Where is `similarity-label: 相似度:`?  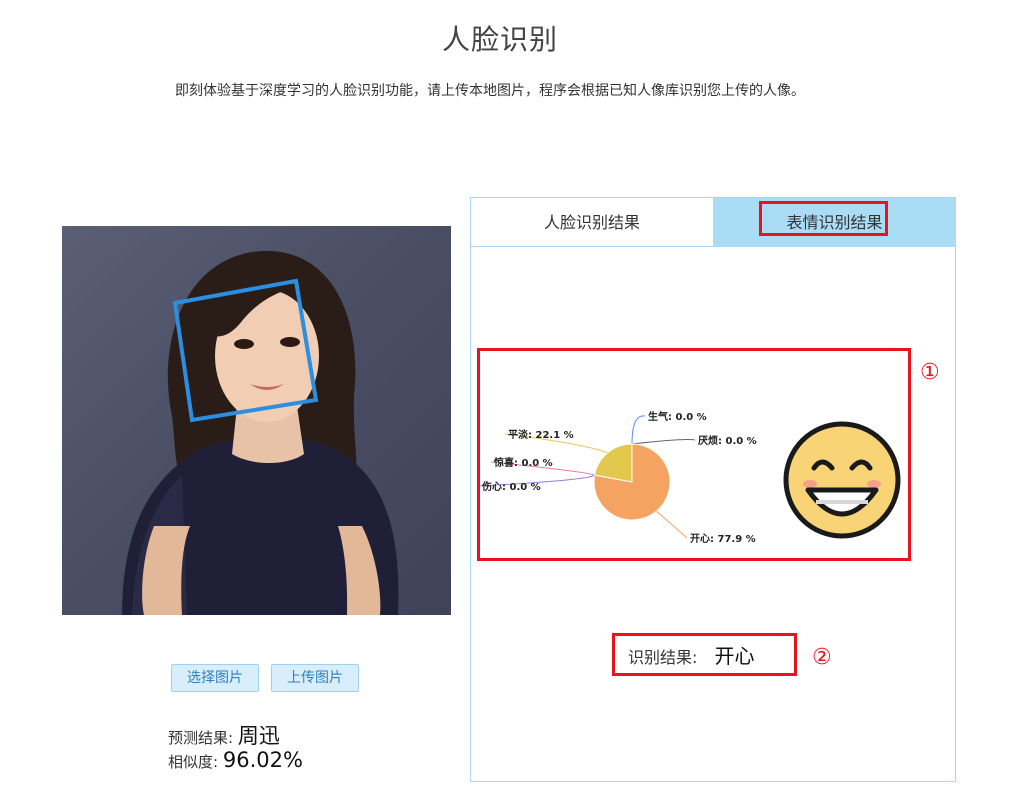
similarity-label: 相似度: is located at coordinates (193, 762).